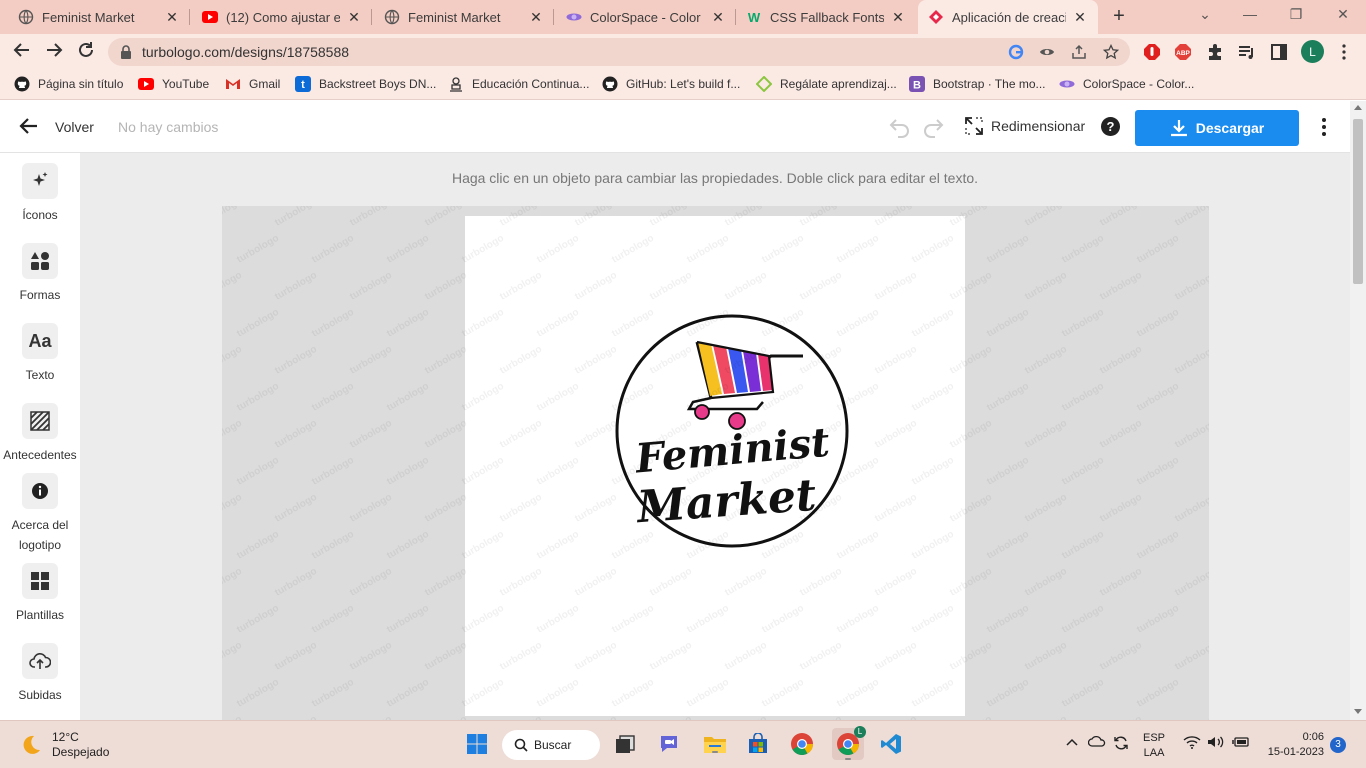 This screenshot has height=768, width=1366. What do you see at coordinates (1358, 107) in the screenshot?
I see `scroll-up-icon` at bounding box center [1358, 107].